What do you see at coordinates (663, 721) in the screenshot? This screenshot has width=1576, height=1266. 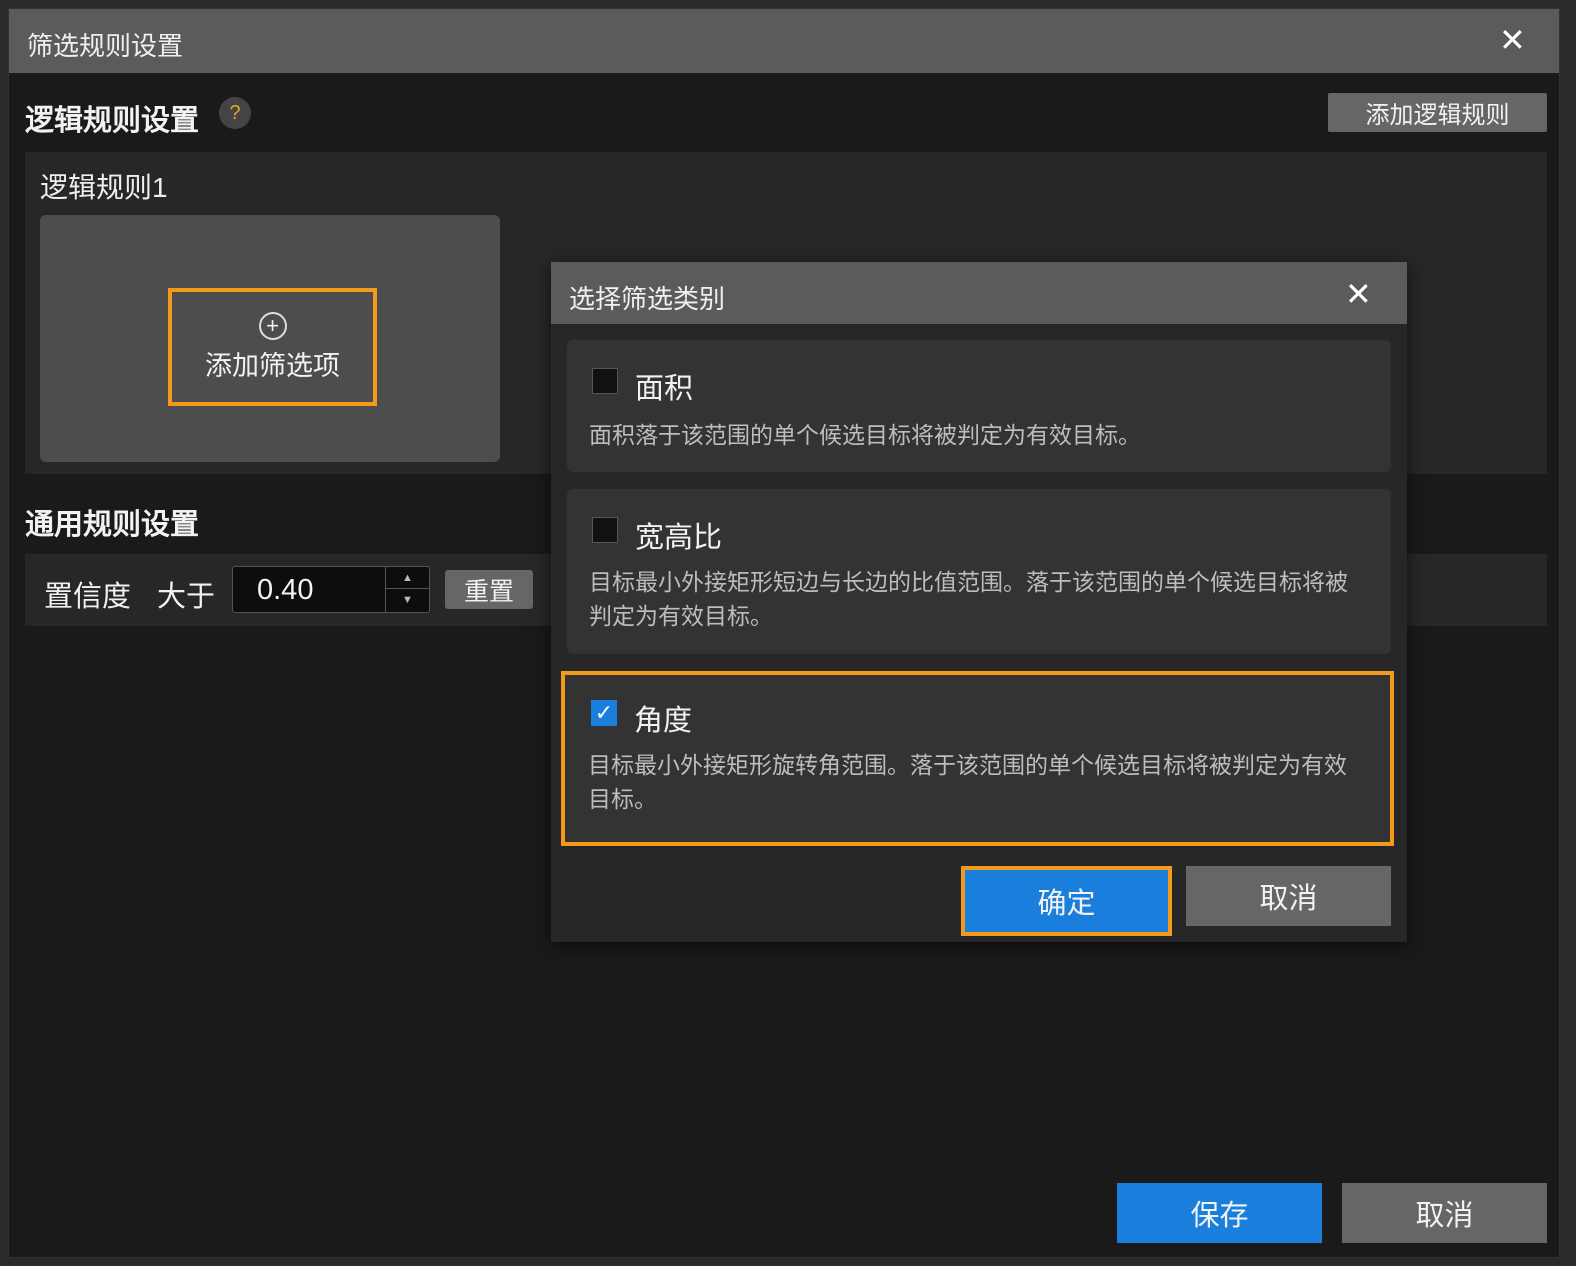 I see `option-label: 角度` at bounding box center [663, 721].